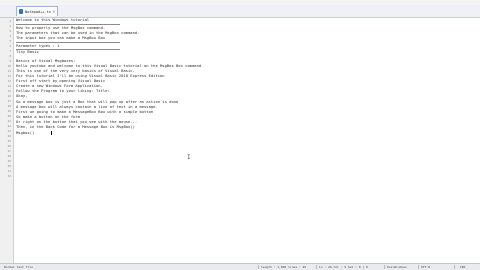 The width and height of the screenshot is (480, 270). What do you see at coordinates (61, 37) in the screenshot?
I see `editor-line: The input box you can make a MsgBox Box` at bounding box center [61, 37].